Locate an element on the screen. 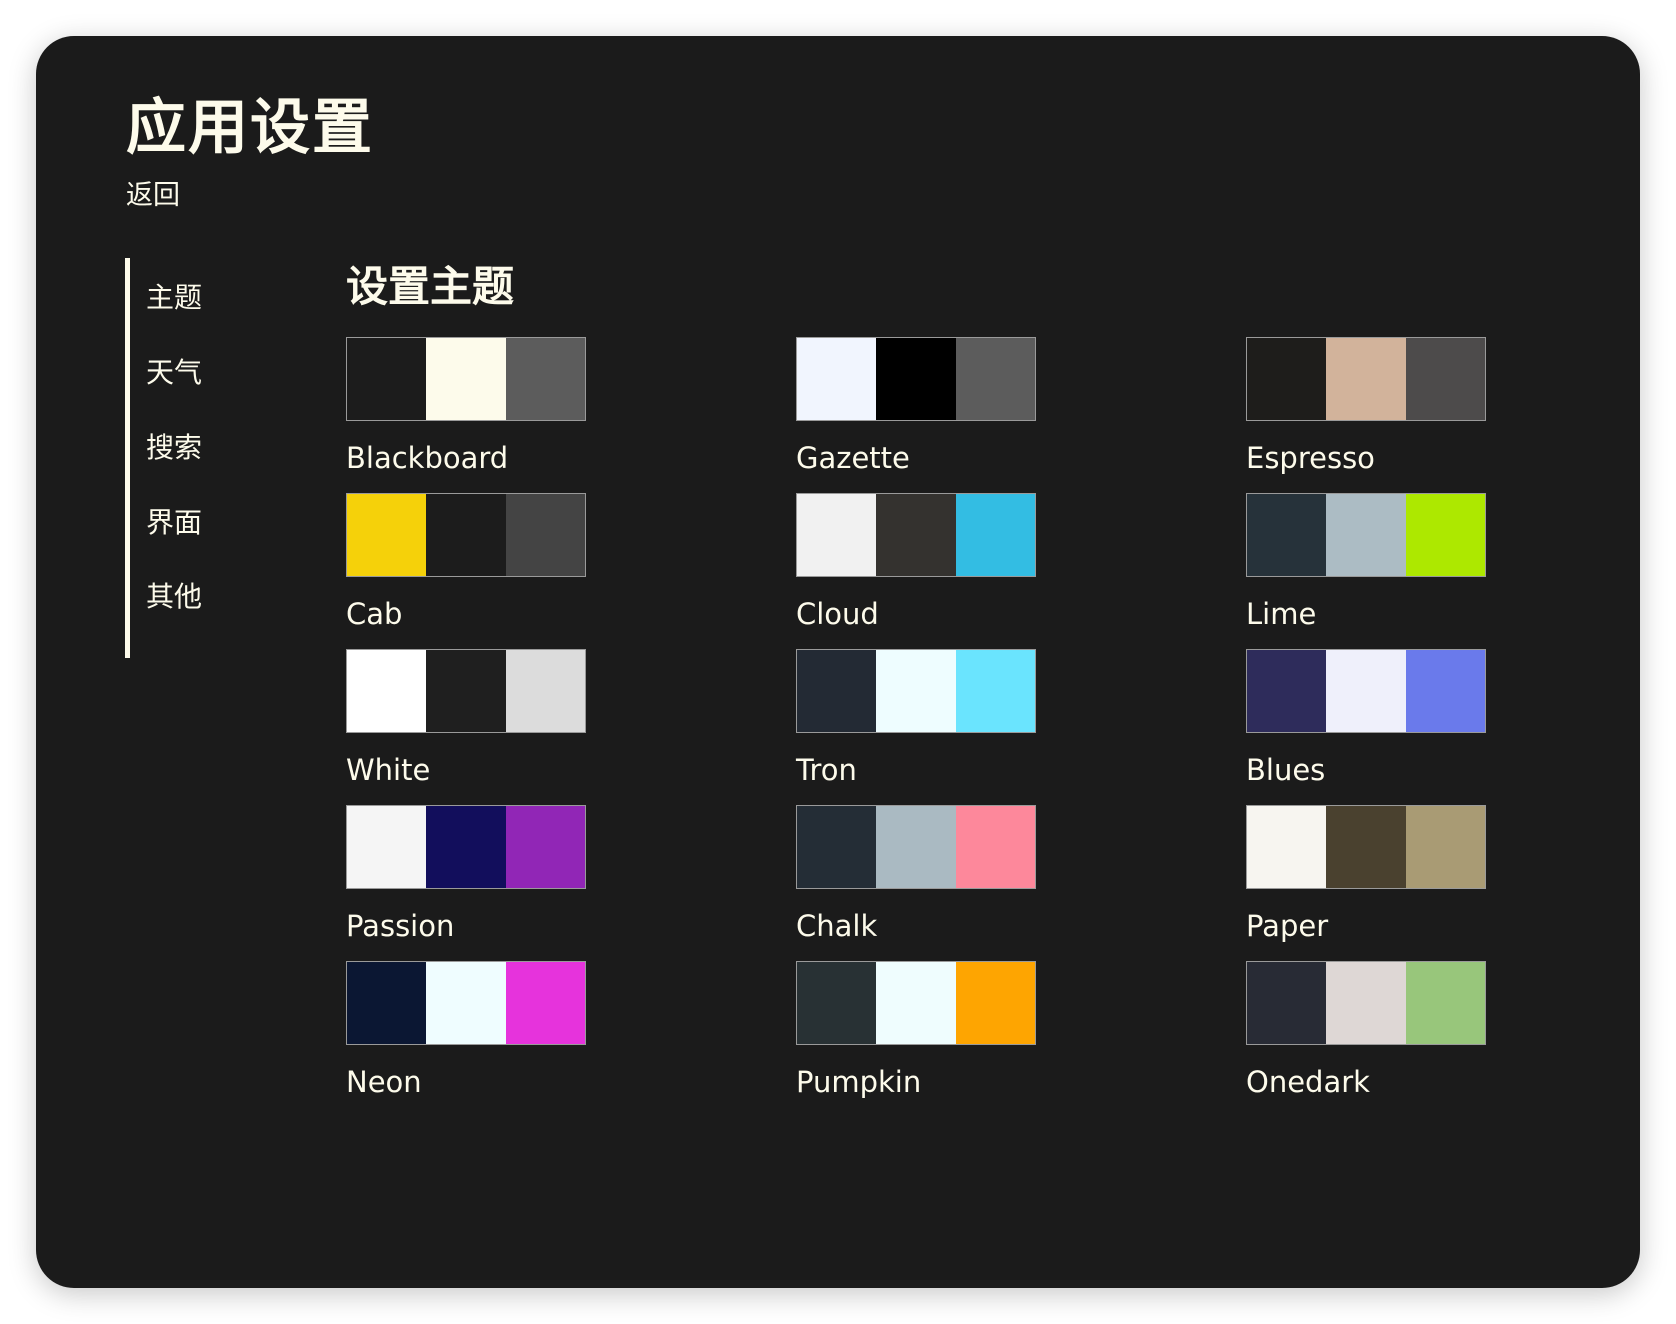  sidebar-item-interface: 界面 is located at coordinates (174, 523).